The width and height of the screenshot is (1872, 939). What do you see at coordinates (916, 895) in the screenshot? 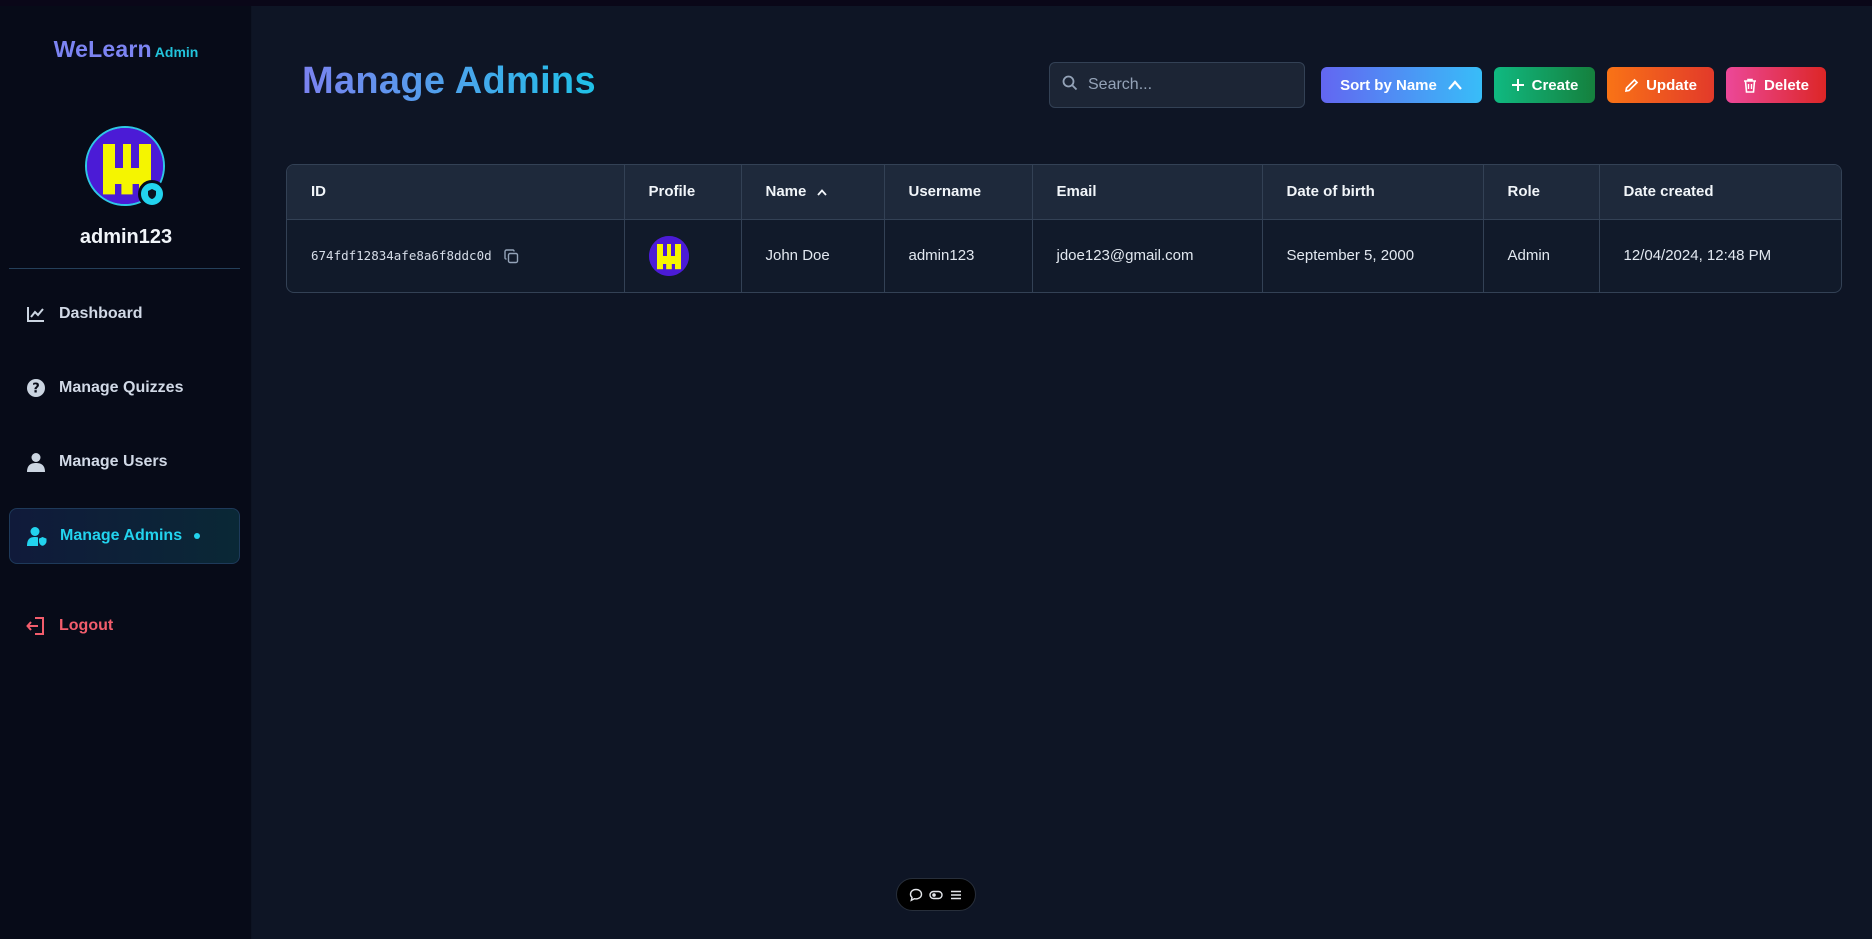
I see `comment-icon` at bounding box center [916, 895].